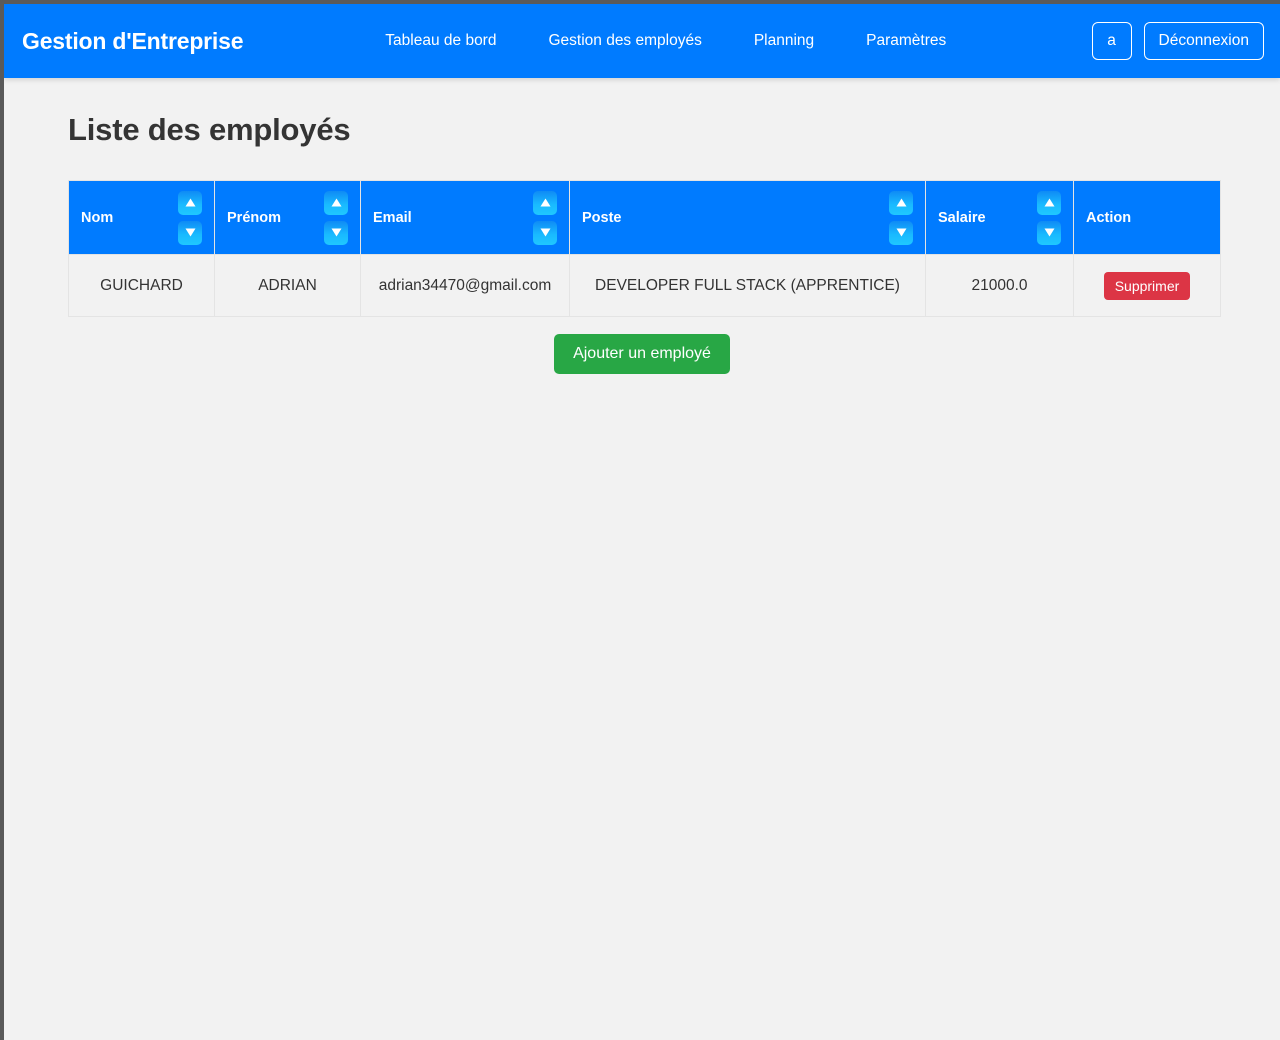  Describe the element at coordinates (440, 41) in the screenshot. I see `nav-link-tableau-de-bord: Tableau de bord` at that location.